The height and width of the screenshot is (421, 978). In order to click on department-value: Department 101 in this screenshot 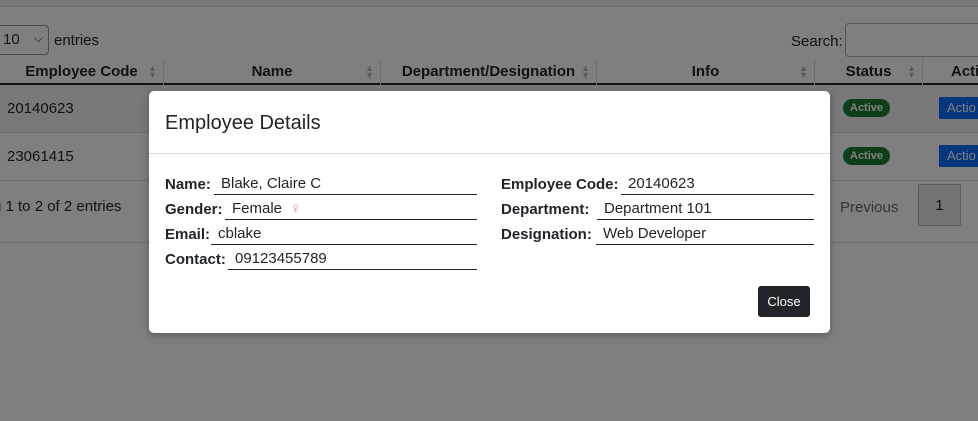, I will do `click(705, 209)`.